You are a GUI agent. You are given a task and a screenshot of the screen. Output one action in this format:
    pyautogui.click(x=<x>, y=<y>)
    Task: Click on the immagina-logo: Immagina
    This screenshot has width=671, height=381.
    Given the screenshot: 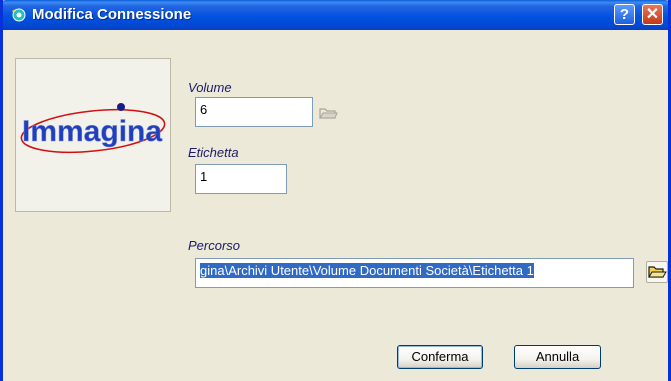 What is the action you would take?
    pyautogui.click(x=93, y=128)
    